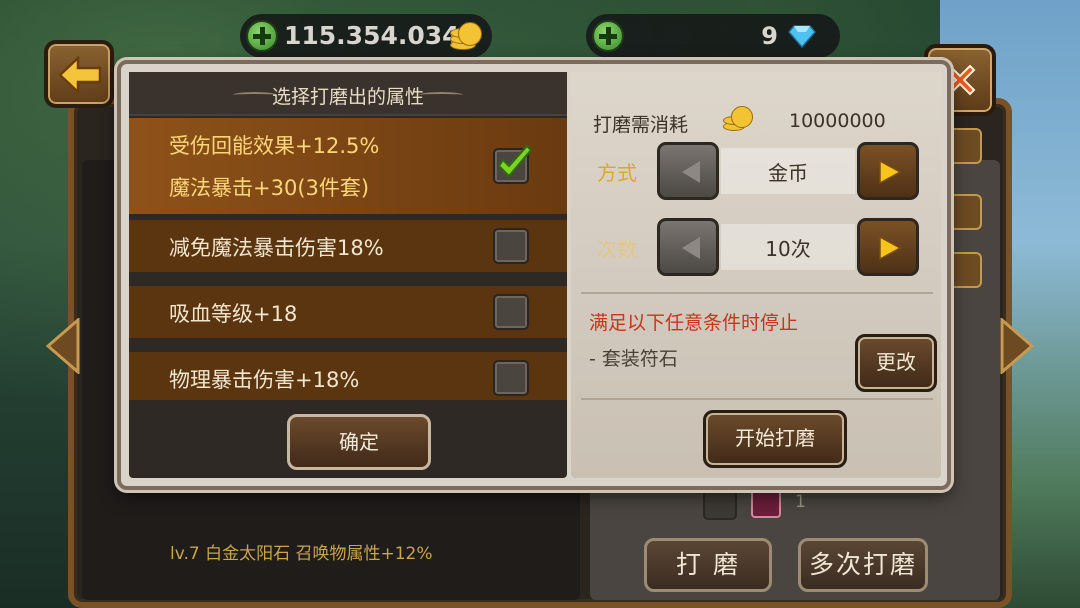 This screenshot has height=608, width=1080. Describe the element at coordinates (372, 35) in the screenshot. I see `gold-amount: 115.354.034` at that location.